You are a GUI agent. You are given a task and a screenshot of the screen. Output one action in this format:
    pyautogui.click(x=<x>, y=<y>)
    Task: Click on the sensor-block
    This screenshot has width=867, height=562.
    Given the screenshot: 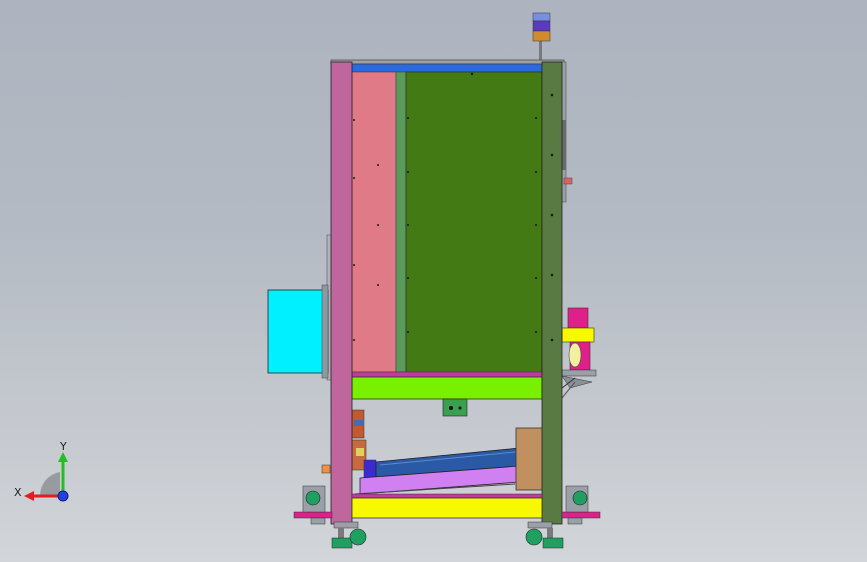 What is the action you would take?
    pyautogui.click(x=455, y=407)
    